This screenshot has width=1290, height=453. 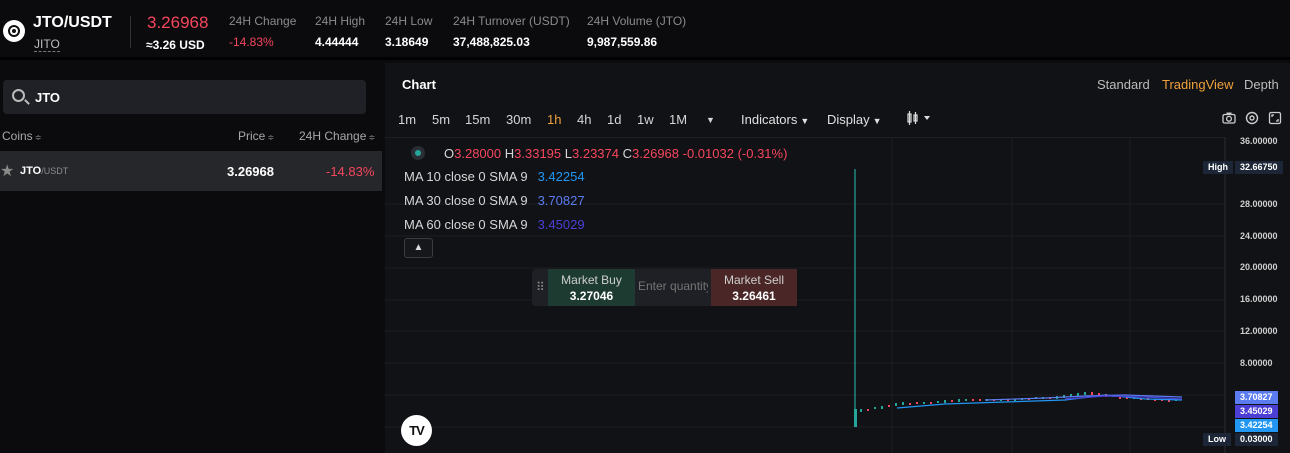 What do you see at coordinates (1123, 84) in the screenshot?
I see `tab-standard: Standard` at bounding box center [1123, 84].